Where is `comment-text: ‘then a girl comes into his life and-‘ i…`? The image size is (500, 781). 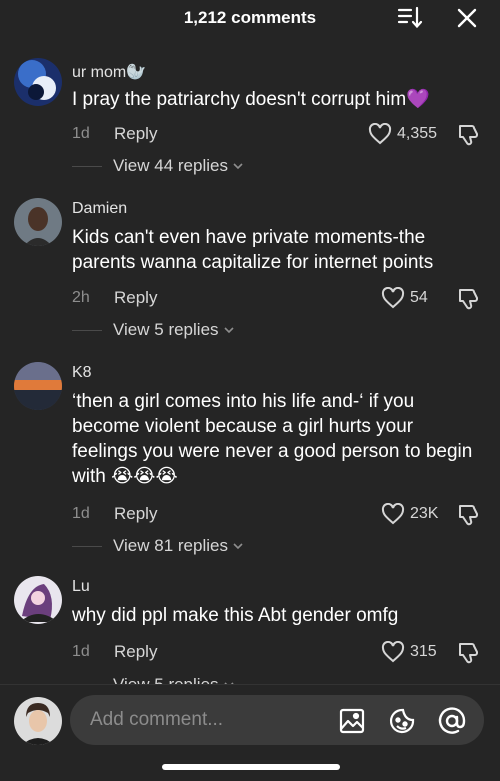 comment-text: ‘then a girl comes into his life and-‘ i… is located at coordinates (272, 439).